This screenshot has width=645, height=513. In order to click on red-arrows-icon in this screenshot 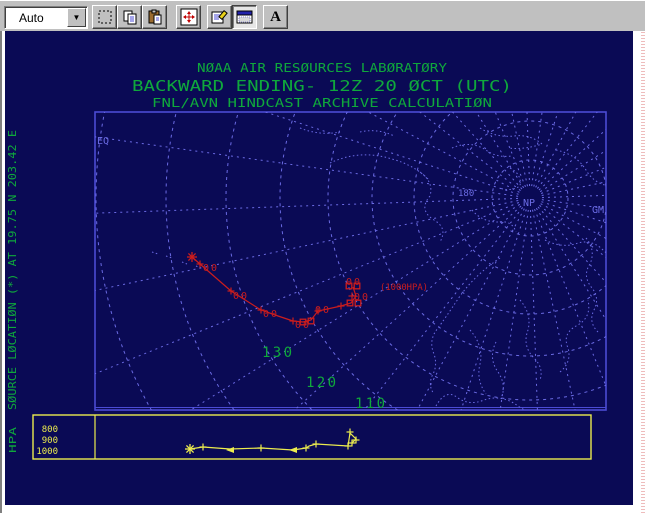, I will do `click(188, 17)`.